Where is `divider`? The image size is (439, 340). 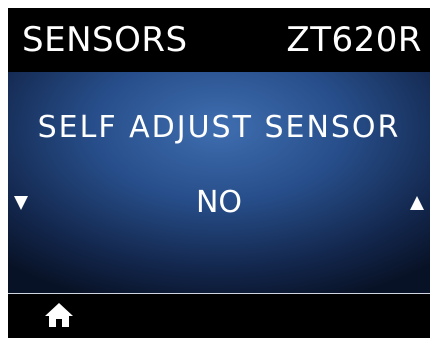 divider is located at coordinates (219, 293).